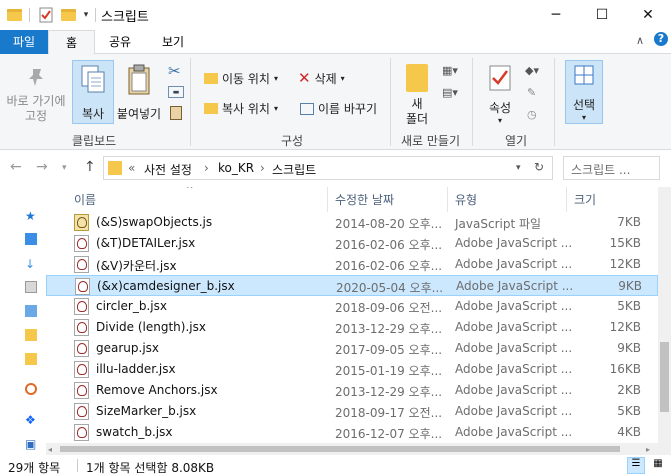 The image size is (671, 476). Describe the element at coordinates (125, 17) in the screenshot. I see `window-title: 스크립트` at that location.